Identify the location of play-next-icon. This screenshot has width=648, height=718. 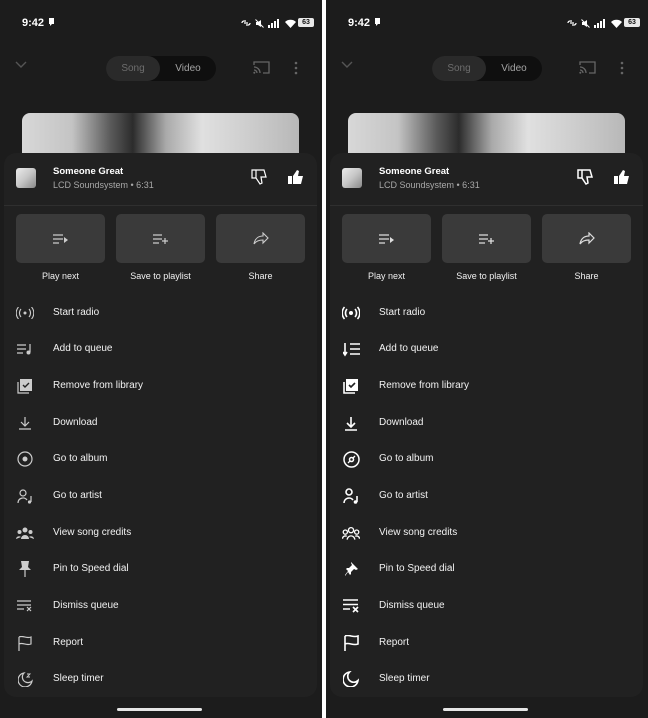
(386, 238).